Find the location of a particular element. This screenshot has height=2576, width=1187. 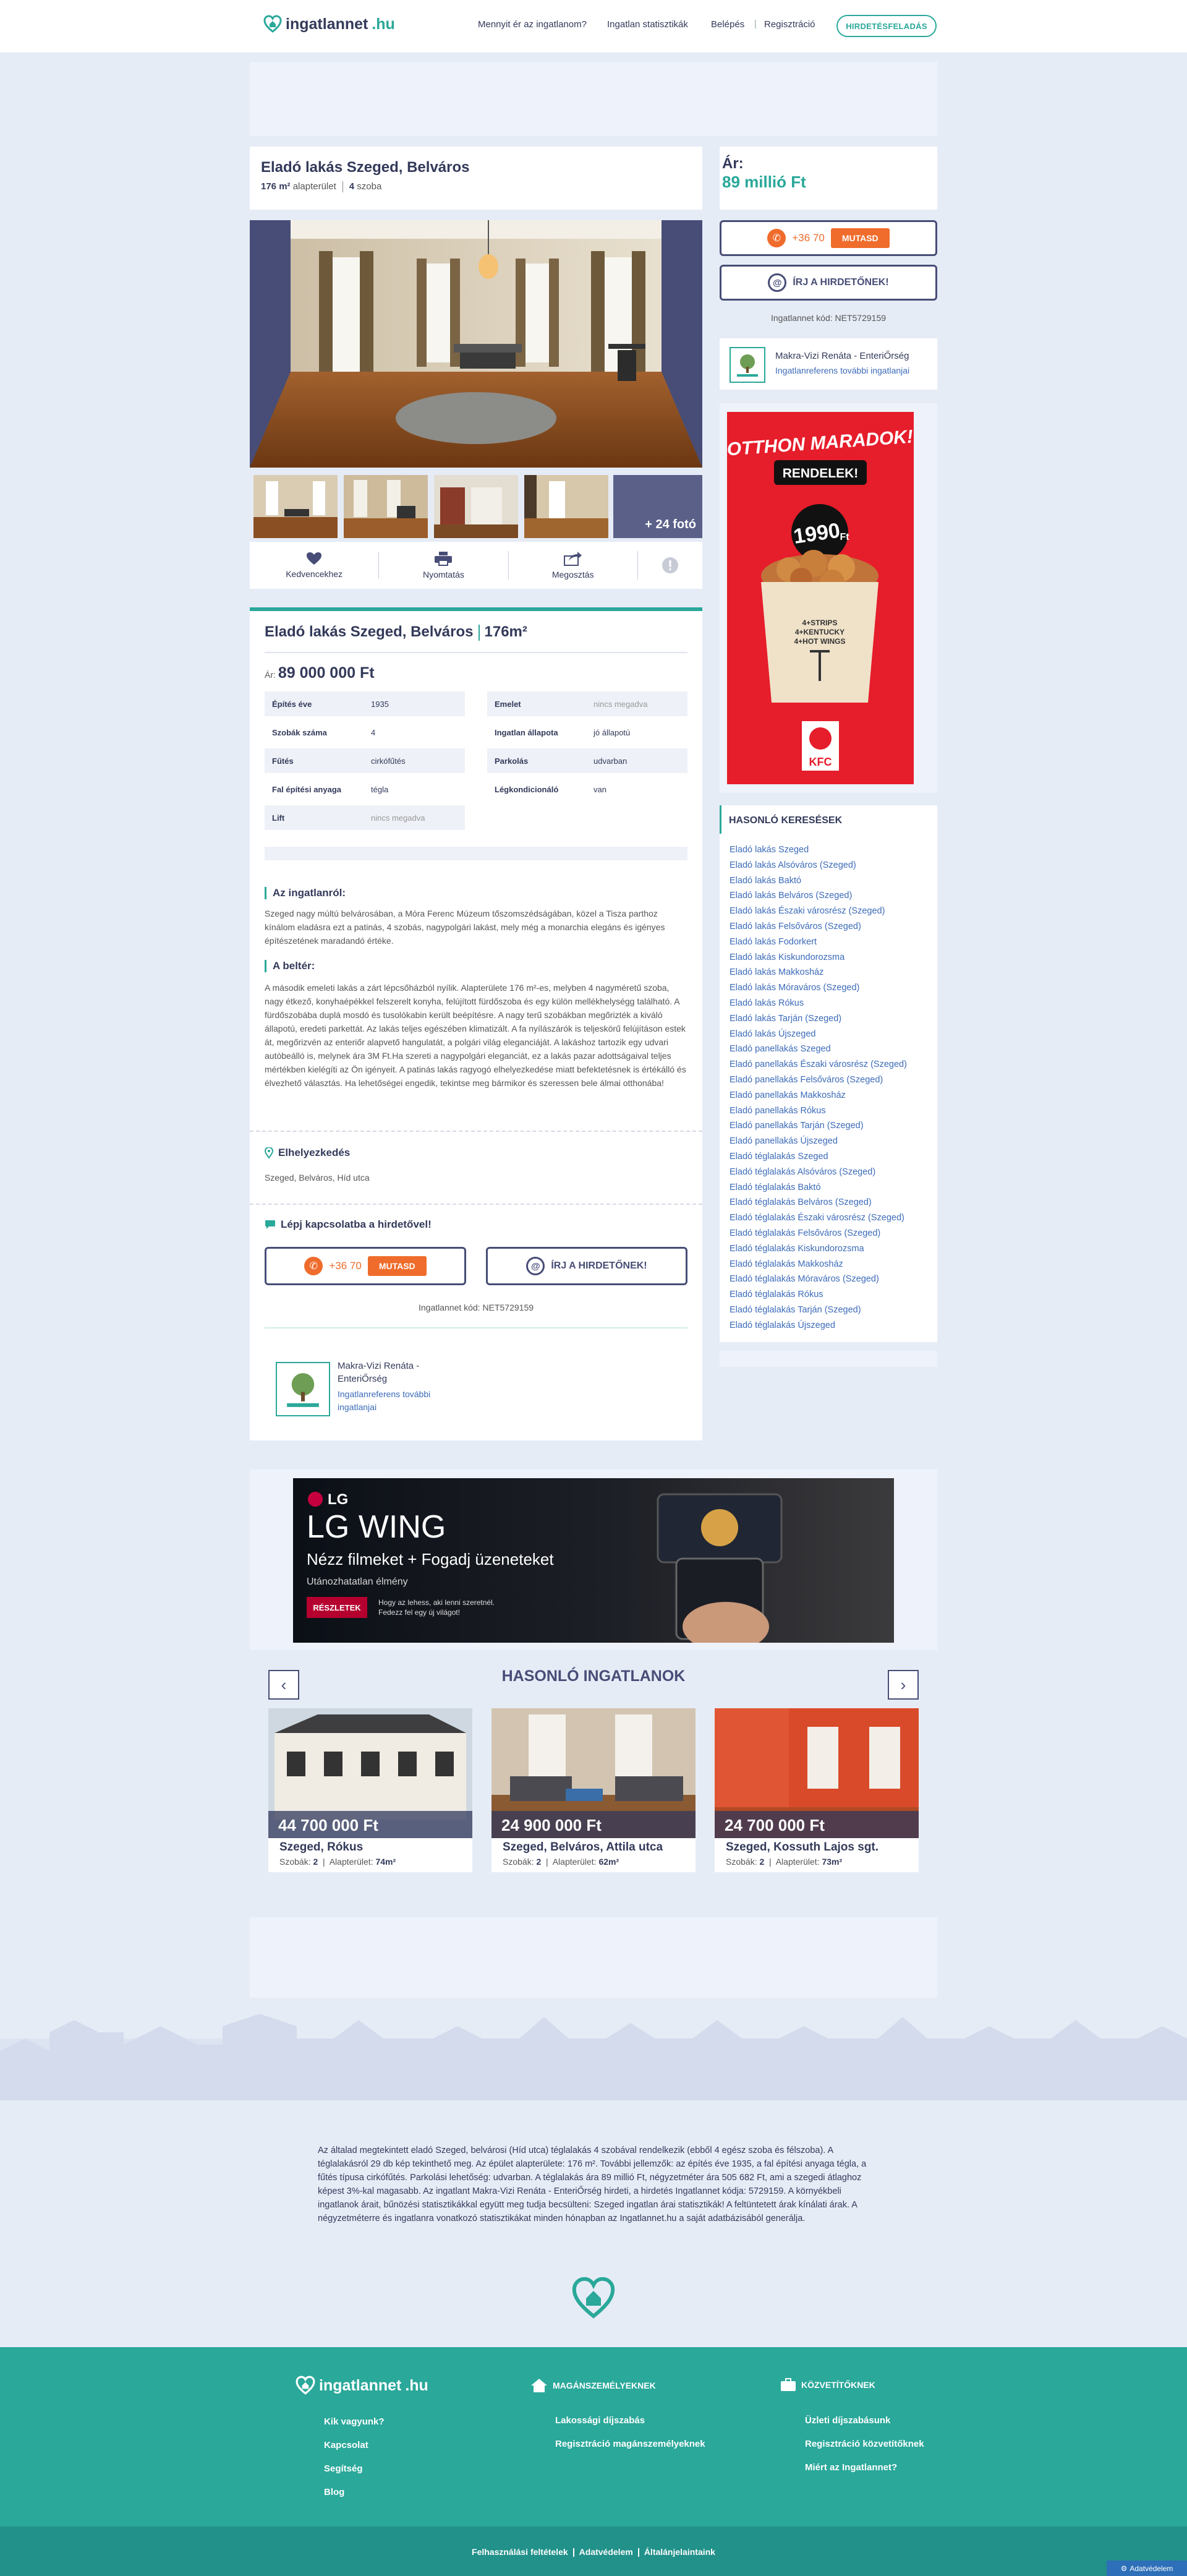

lg-cta: RÉSZLETEK is located at coordinates (337, 1607).